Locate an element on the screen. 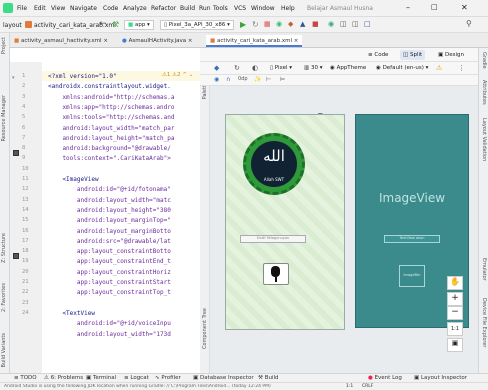 The width and height of the screenshot is (488, 390). locale-select: ◉ Default (en-us) ▾ is located at coordinates (402, 68).